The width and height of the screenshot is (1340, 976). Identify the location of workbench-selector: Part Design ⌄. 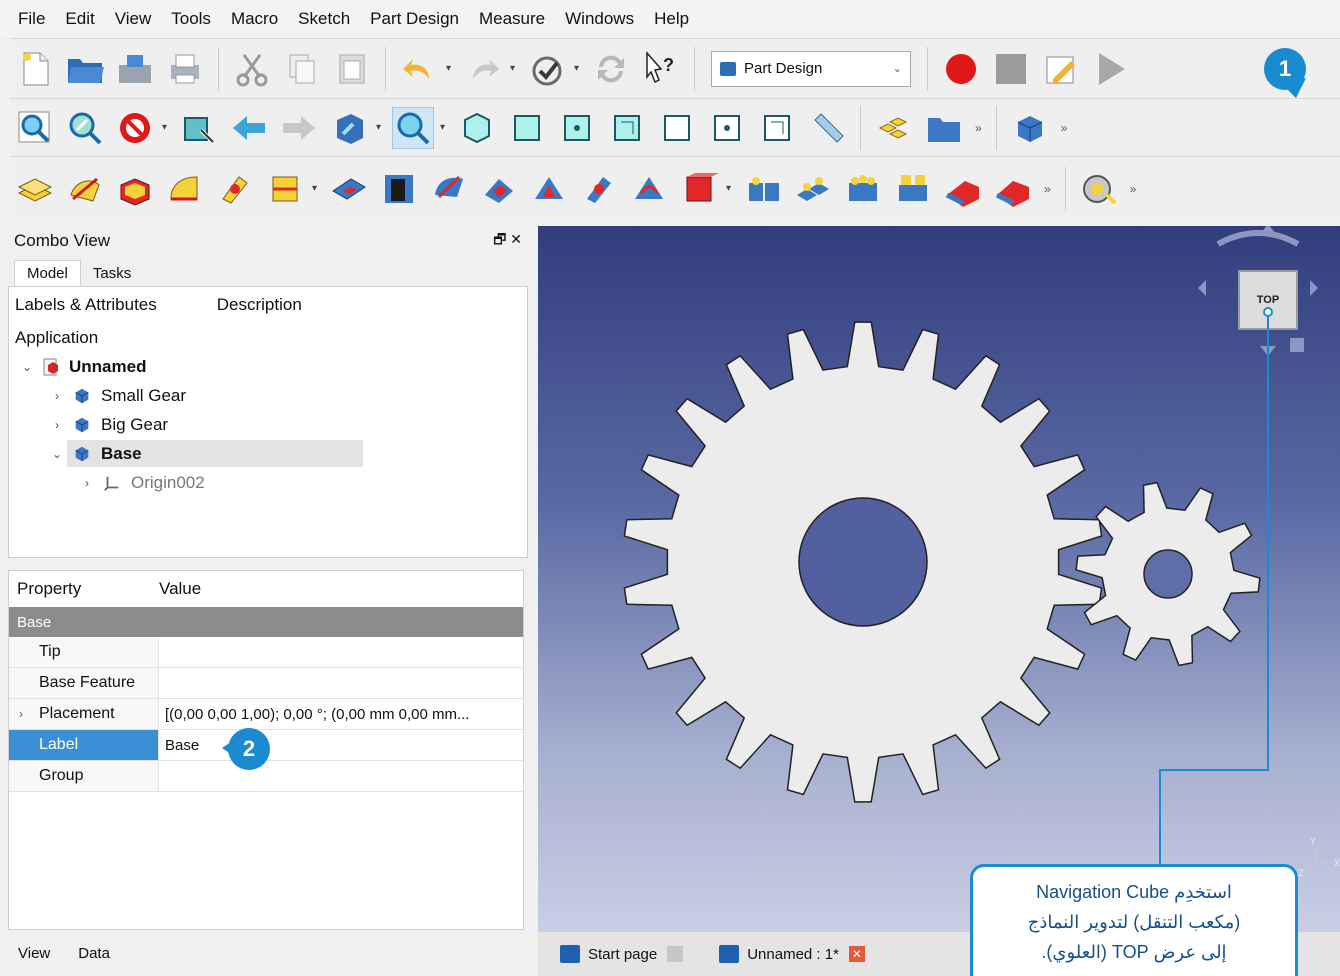
(811, 68).